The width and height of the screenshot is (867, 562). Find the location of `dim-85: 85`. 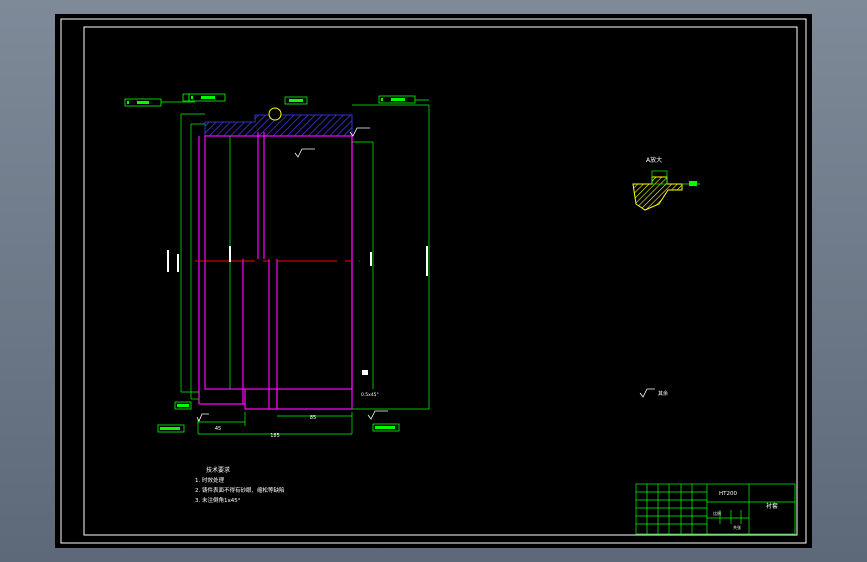

dim-85: 85 is located at coordinates (313, 418).